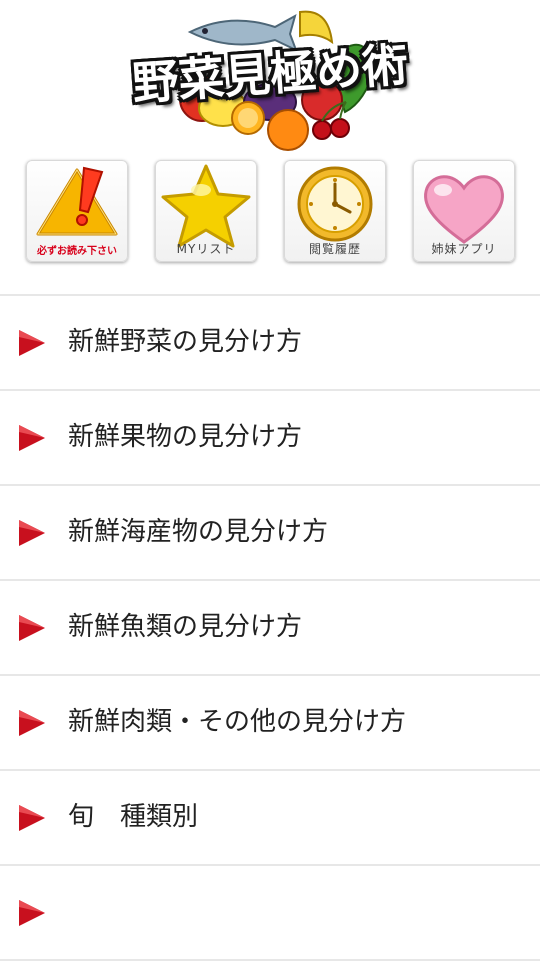  What do you see at coordinates (464, 249) in the screenshot?
I see `sister-apps-label: 姉妹アプリ` at bounding box center [464, 249].